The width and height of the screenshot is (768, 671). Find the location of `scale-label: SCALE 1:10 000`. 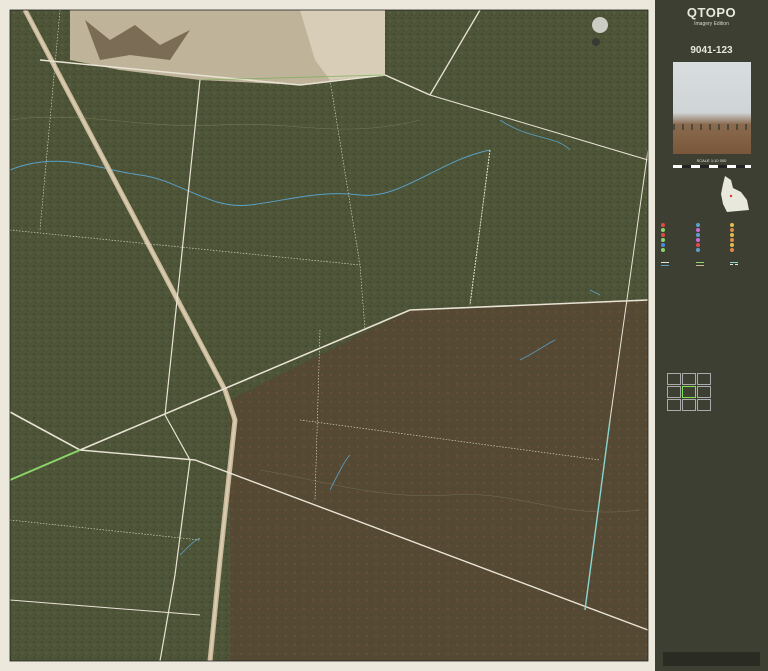

scale-label: SCALE 1:10 000 is located at coordinates (711, 160).